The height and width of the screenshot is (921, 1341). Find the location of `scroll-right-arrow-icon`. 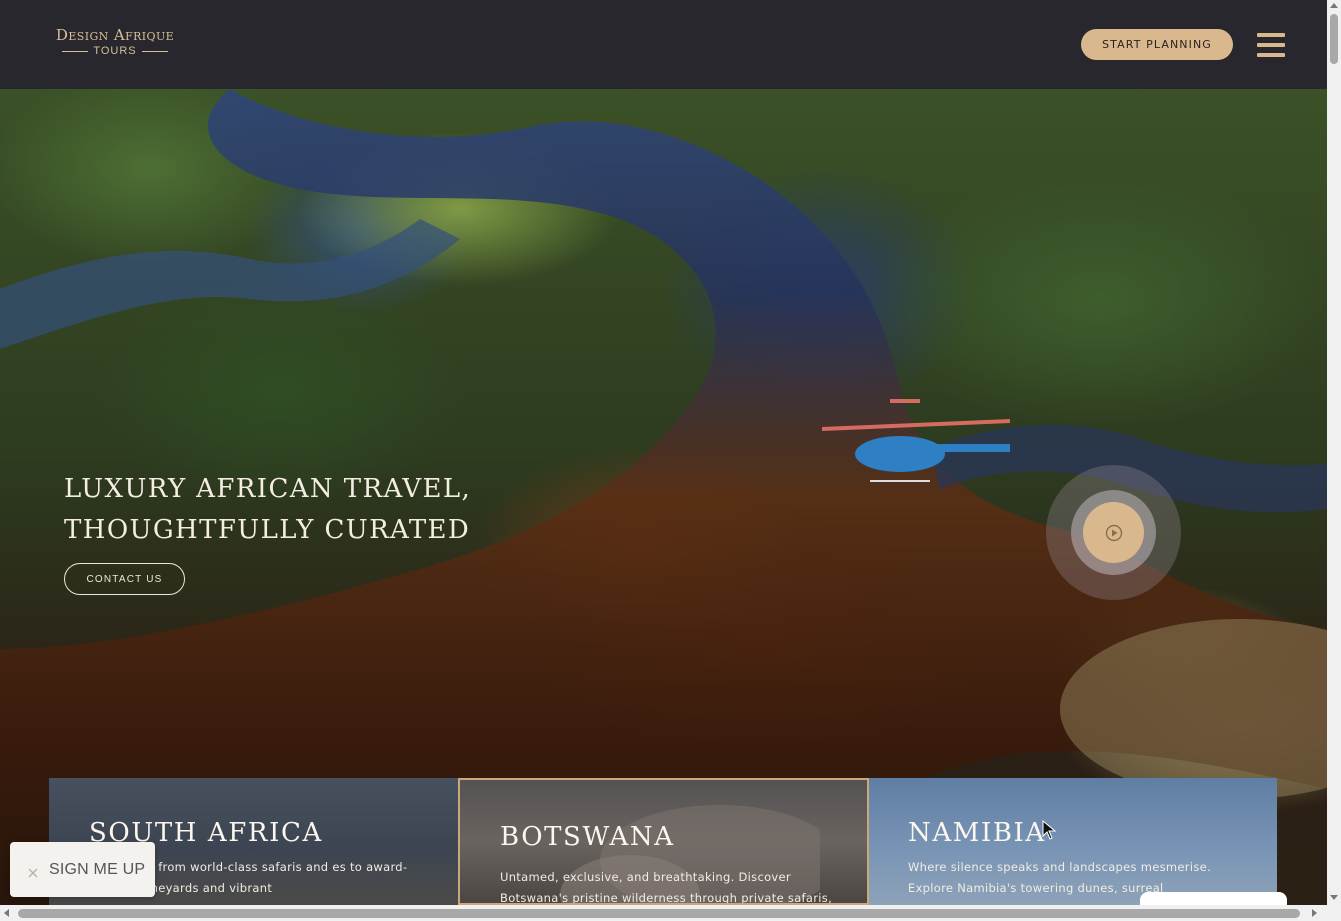

scroll-right-arrow-icon is located at coordinates (1314, 913).